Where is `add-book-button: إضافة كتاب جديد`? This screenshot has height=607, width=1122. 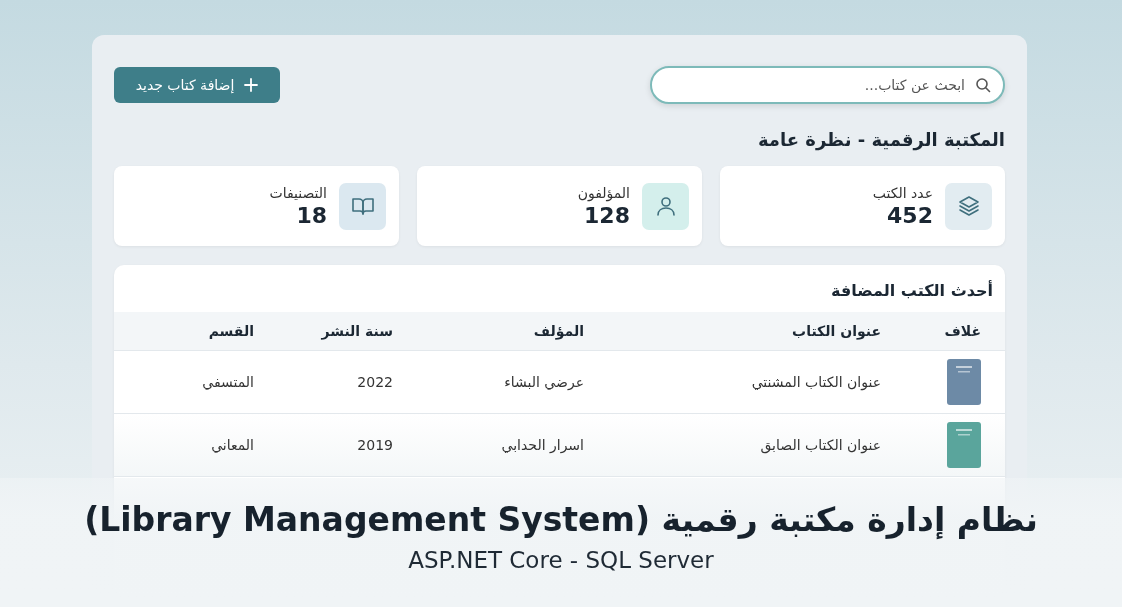
add-book-button: إضافة كتاب جديد is located at coordinates (197, 85).